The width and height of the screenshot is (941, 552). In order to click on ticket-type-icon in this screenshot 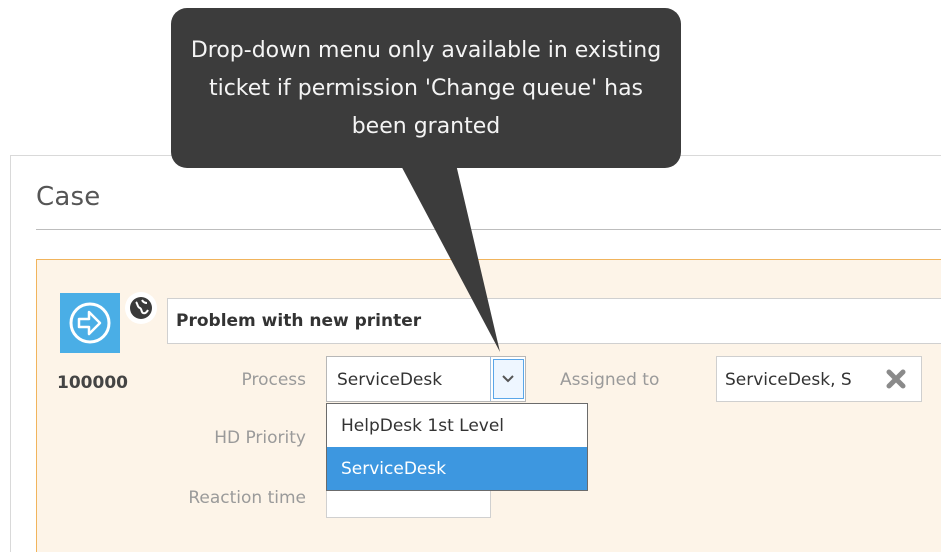, I will do `click(90, 323)`.